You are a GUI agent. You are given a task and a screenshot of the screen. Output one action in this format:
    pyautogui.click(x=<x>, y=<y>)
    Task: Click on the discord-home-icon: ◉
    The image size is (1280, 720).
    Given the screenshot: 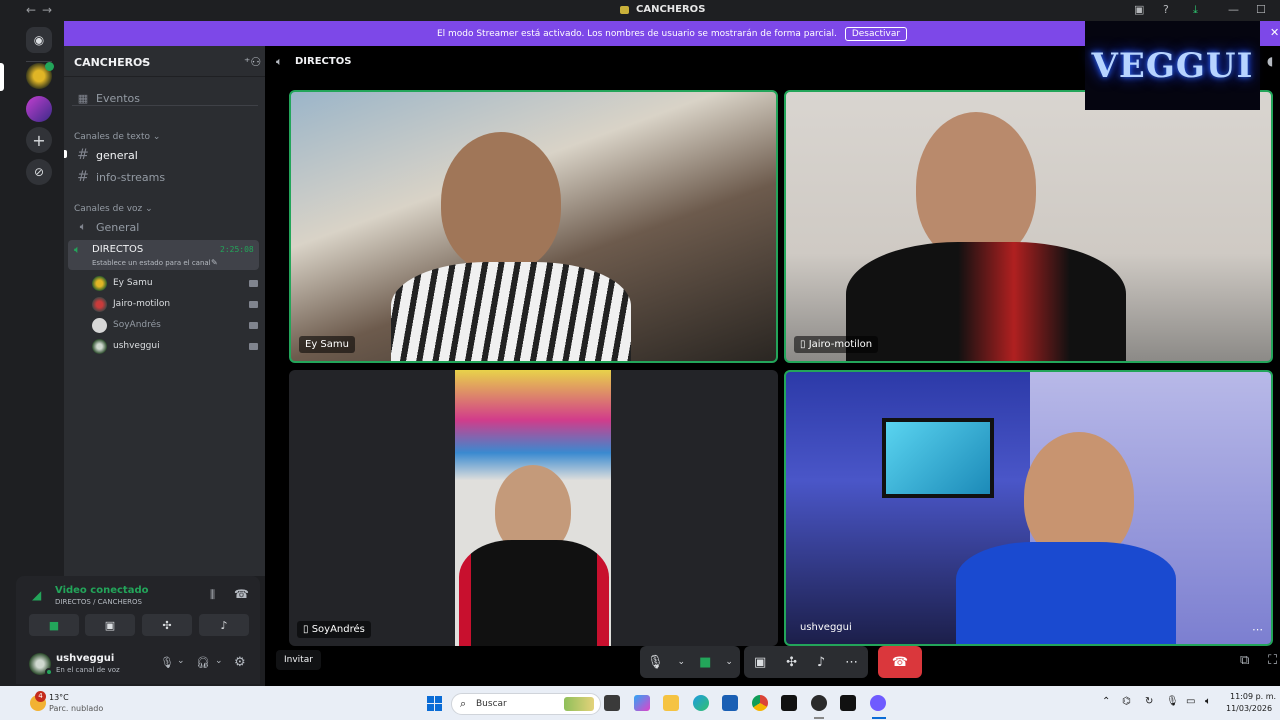 What is the action you would take?
    pyautogui.click(x=39, y=40)
    